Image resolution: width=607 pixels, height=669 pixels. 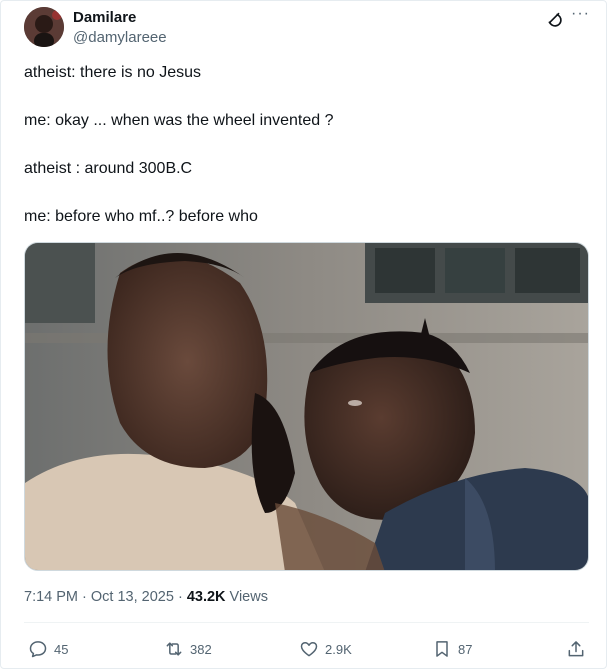 I want to click on views-label: Views, so click(x=248, y=597).